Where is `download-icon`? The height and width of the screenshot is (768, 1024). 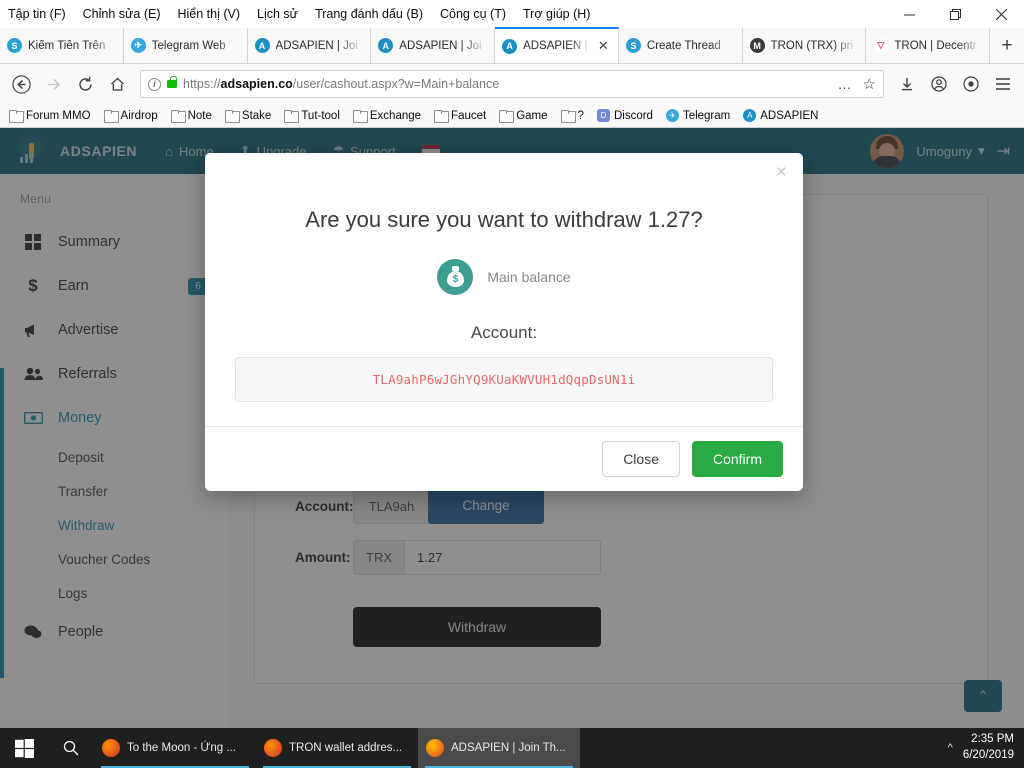 download-icon is located at coordinates (907, 84).